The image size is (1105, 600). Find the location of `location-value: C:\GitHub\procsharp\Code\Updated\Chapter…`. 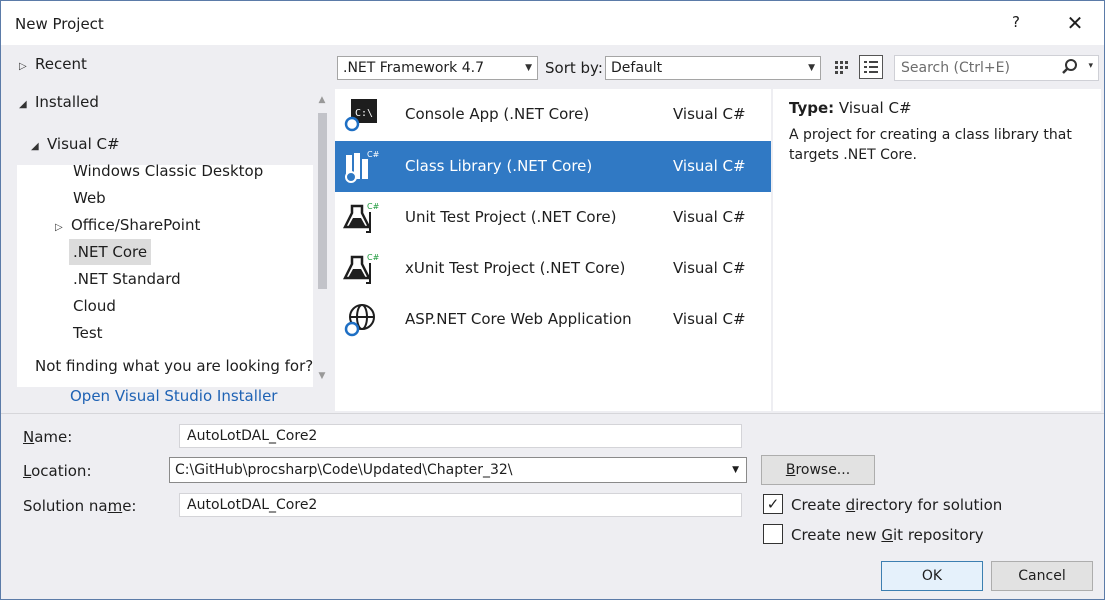

location-value: C:\GitHub\procsharp\Code\Updated\Chapter… is located at coordinates (344, 470).